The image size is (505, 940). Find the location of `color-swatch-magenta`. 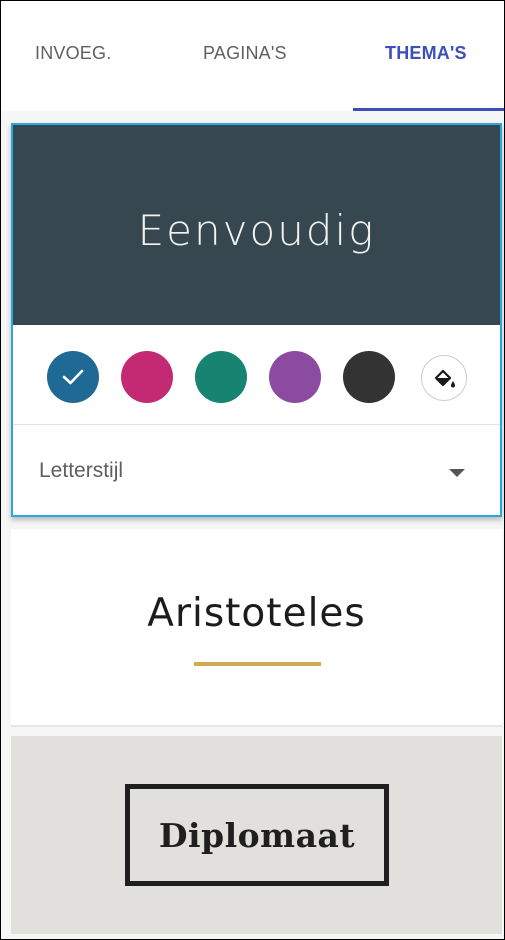

color-swatch-magenta is located at coordinates (147, 377).